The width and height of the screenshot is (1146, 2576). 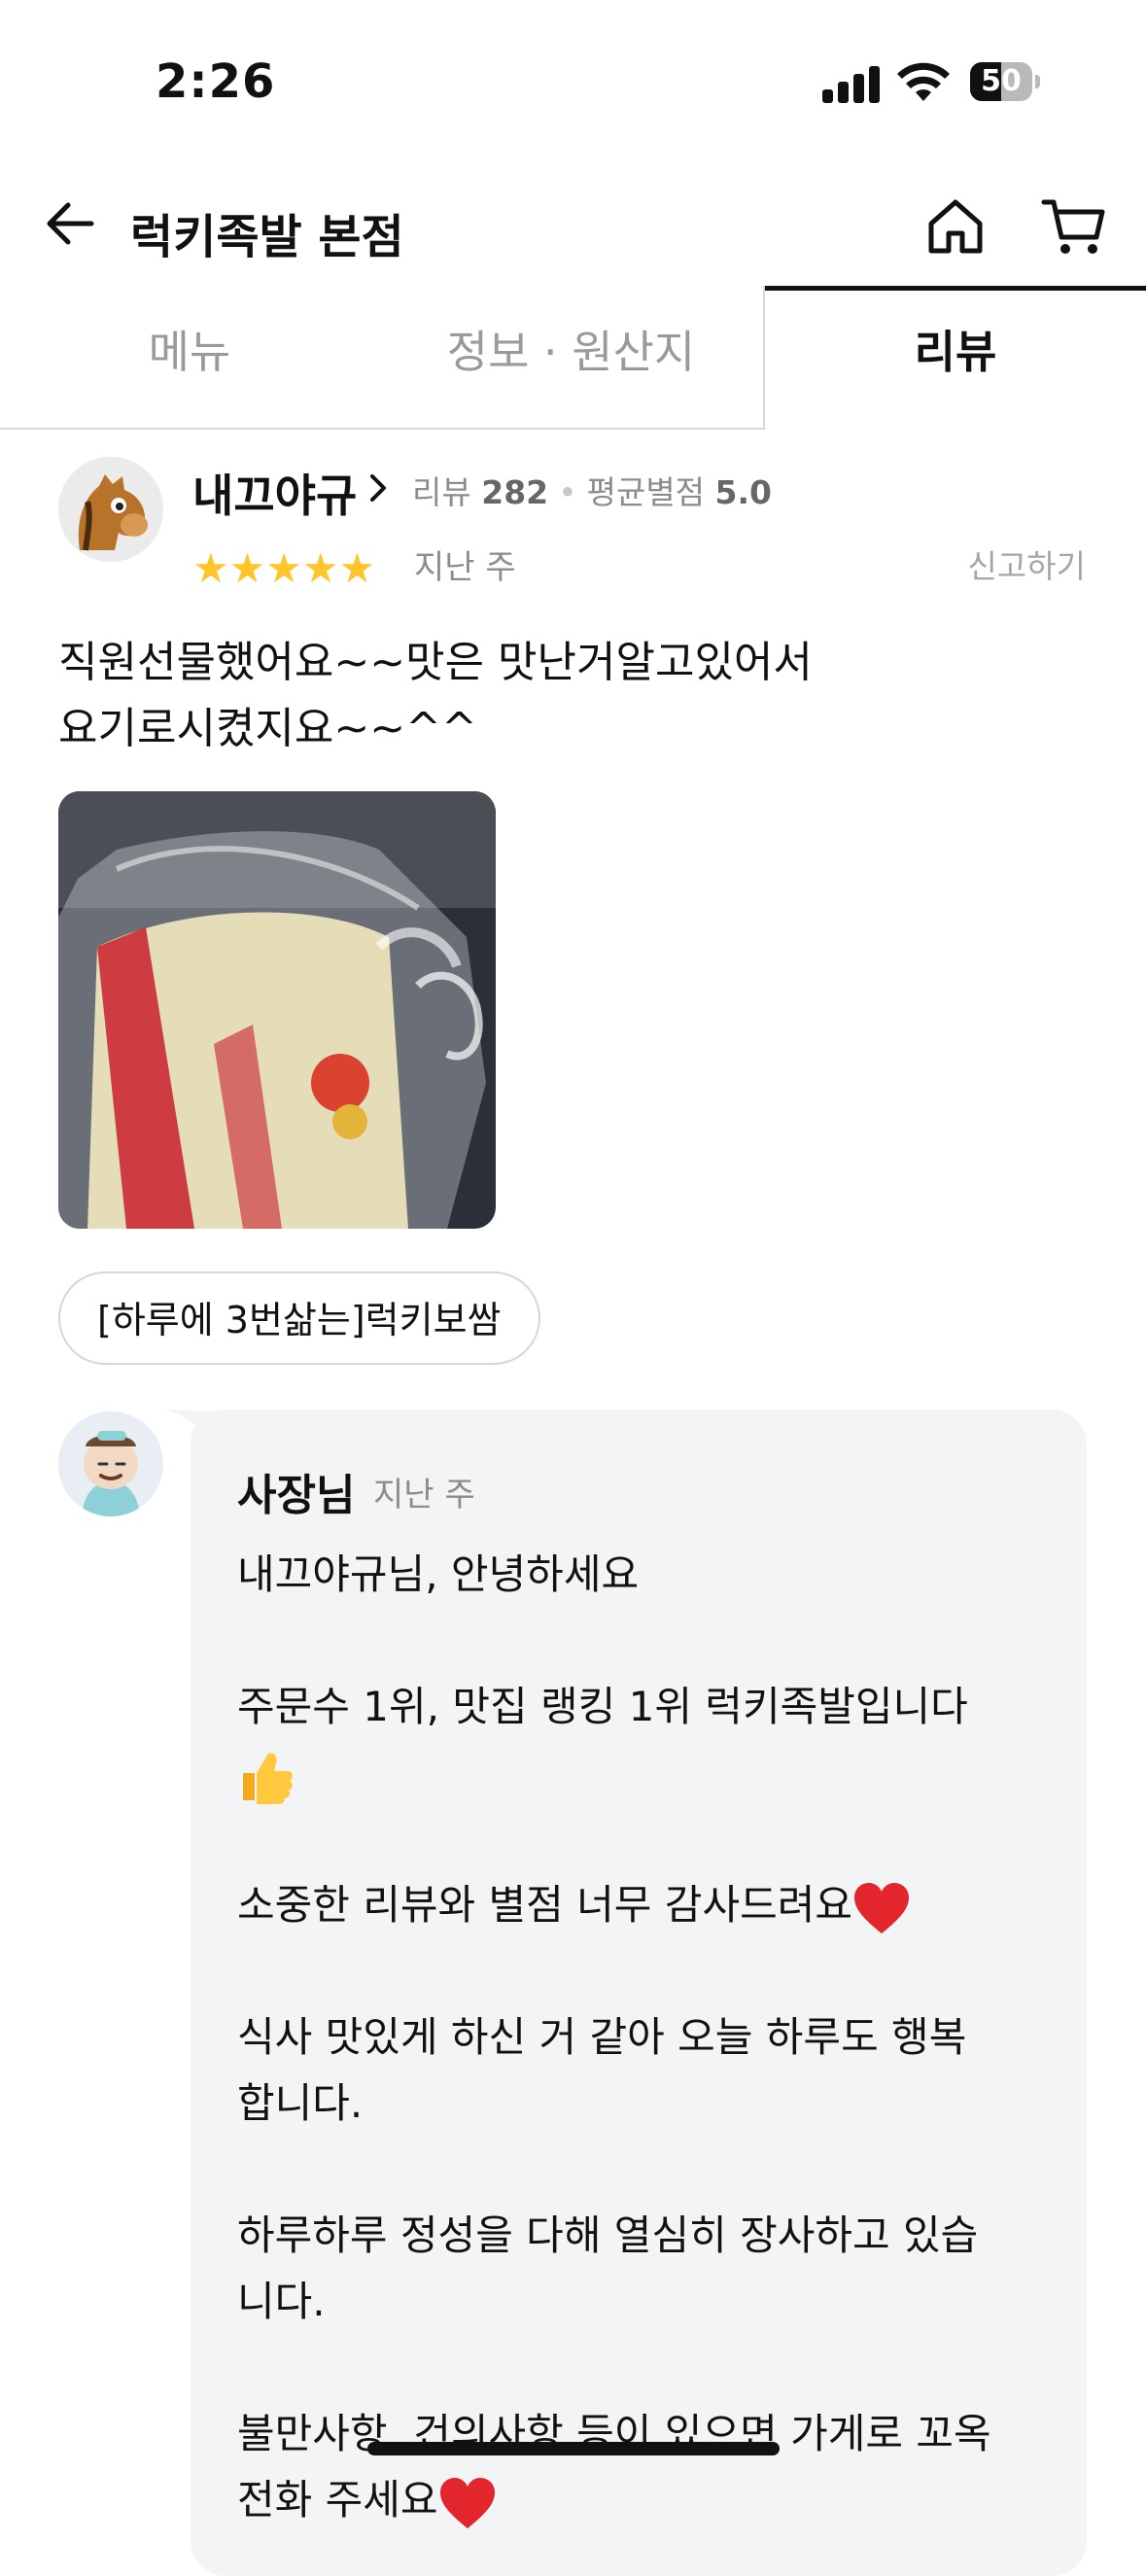 I want to click on tab-review: 리뷰, so click(x=956, y=357).